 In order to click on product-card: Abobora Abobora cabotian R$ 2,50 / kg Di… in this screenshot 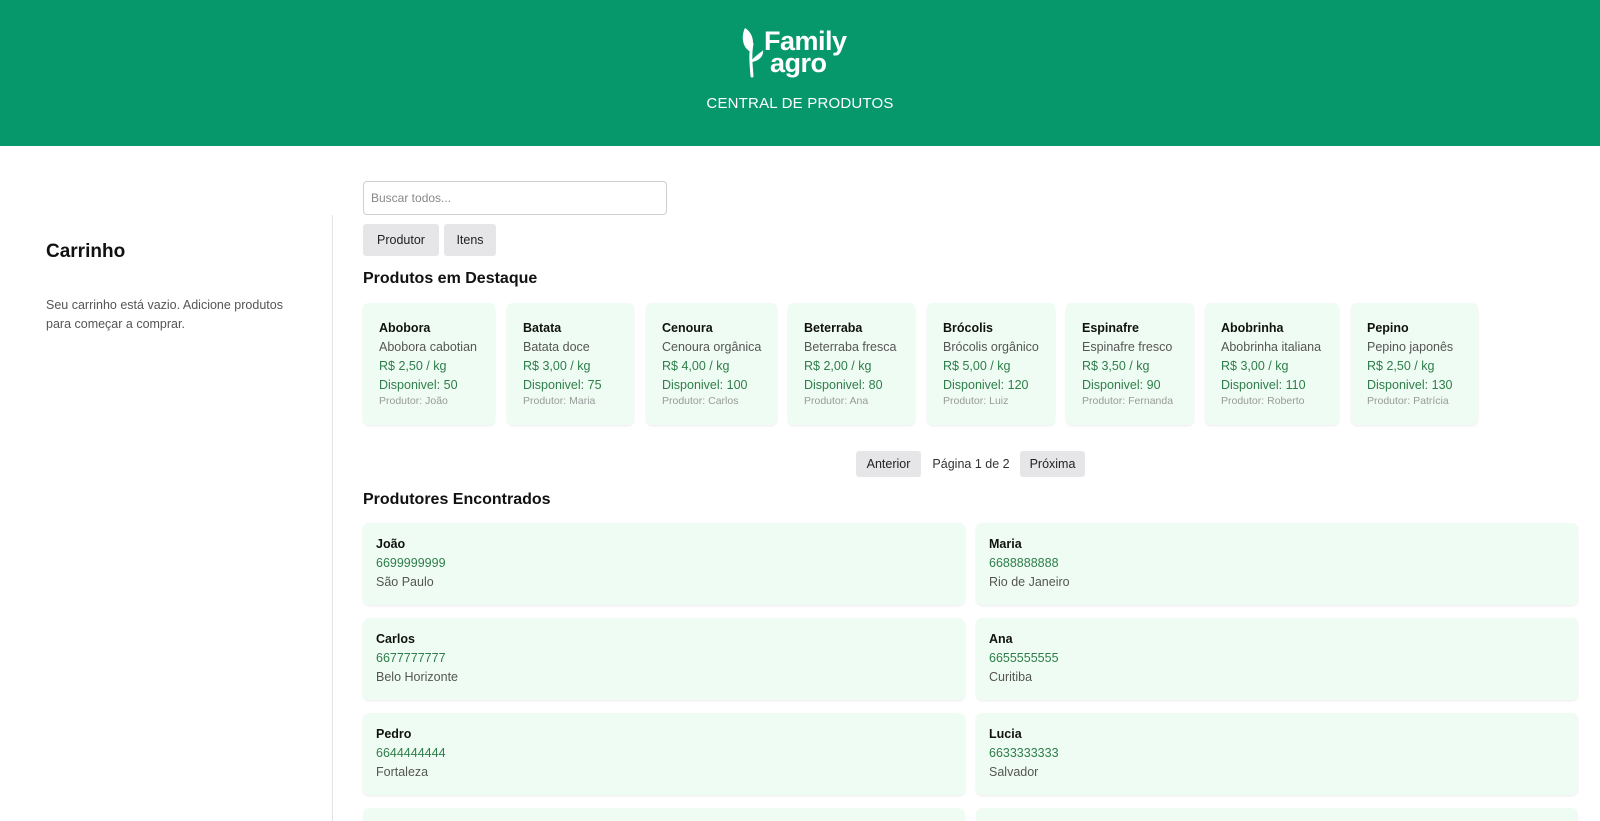, I will do `click(429, 364)`.